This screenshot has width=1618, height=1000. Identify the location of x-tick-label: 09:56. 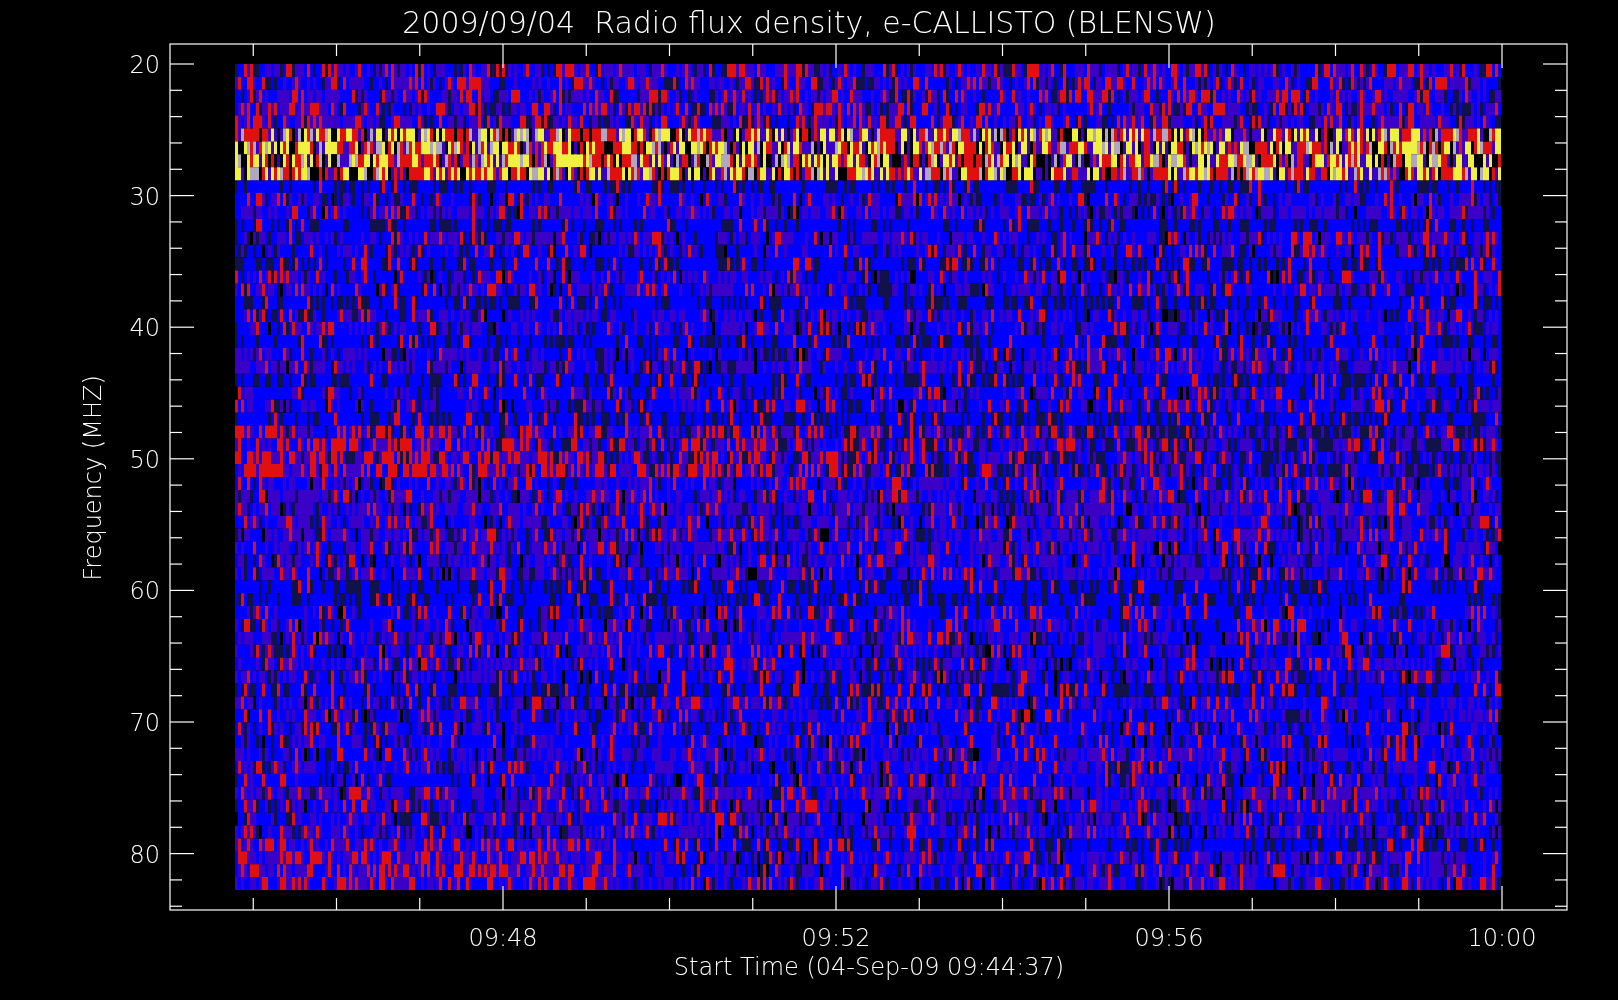
(1169, 938).